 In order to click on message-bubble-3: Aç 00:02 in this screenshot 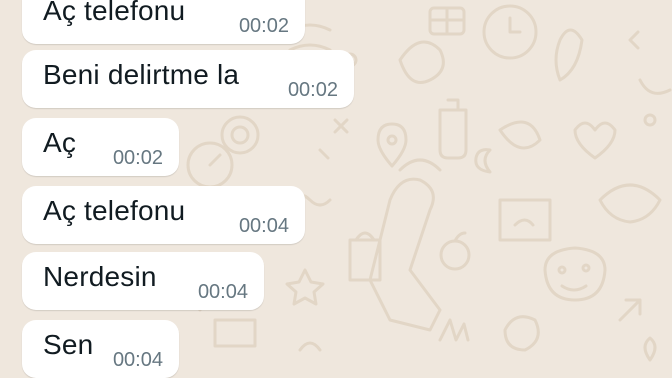, I will do `click(100, 147)`.